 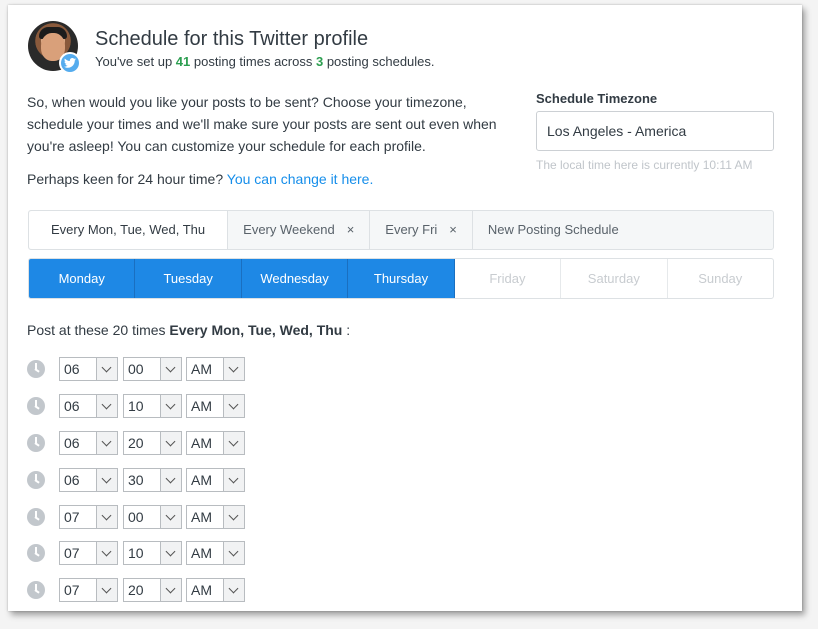 I want to click on time-row: 07 10 AM, so click(x=146, y=553).